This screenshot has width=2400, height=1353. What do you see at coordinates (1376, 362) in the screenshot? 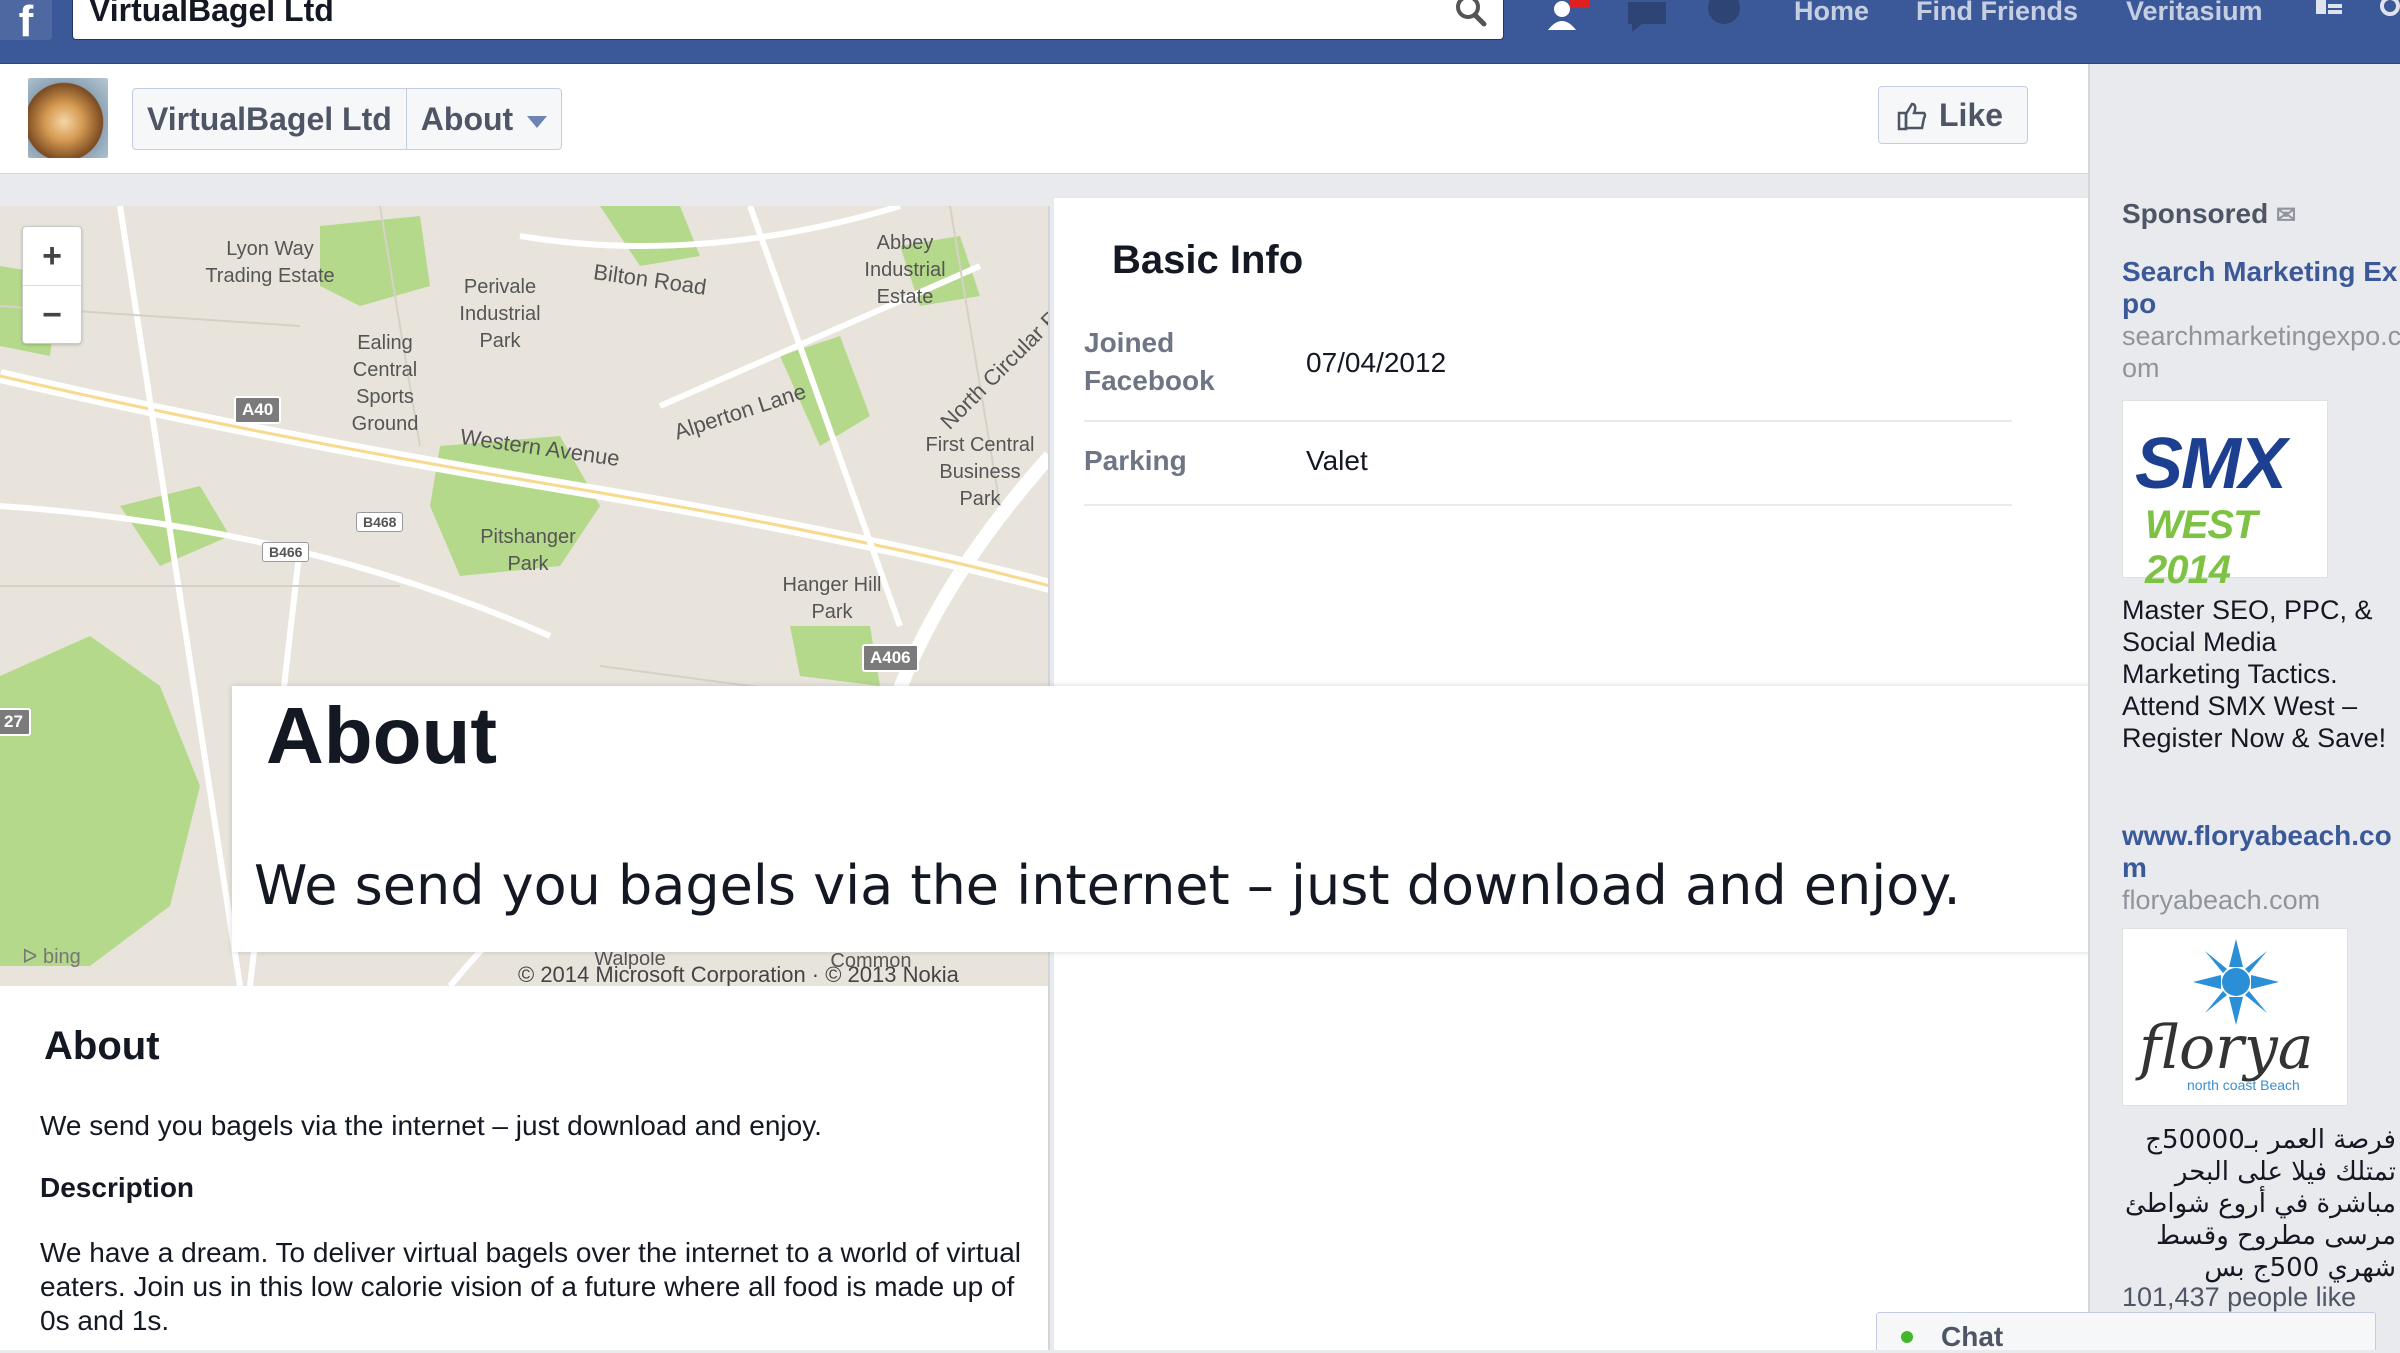
I see `info-value: 07/04/2012` at bounding box center [1376, 362].